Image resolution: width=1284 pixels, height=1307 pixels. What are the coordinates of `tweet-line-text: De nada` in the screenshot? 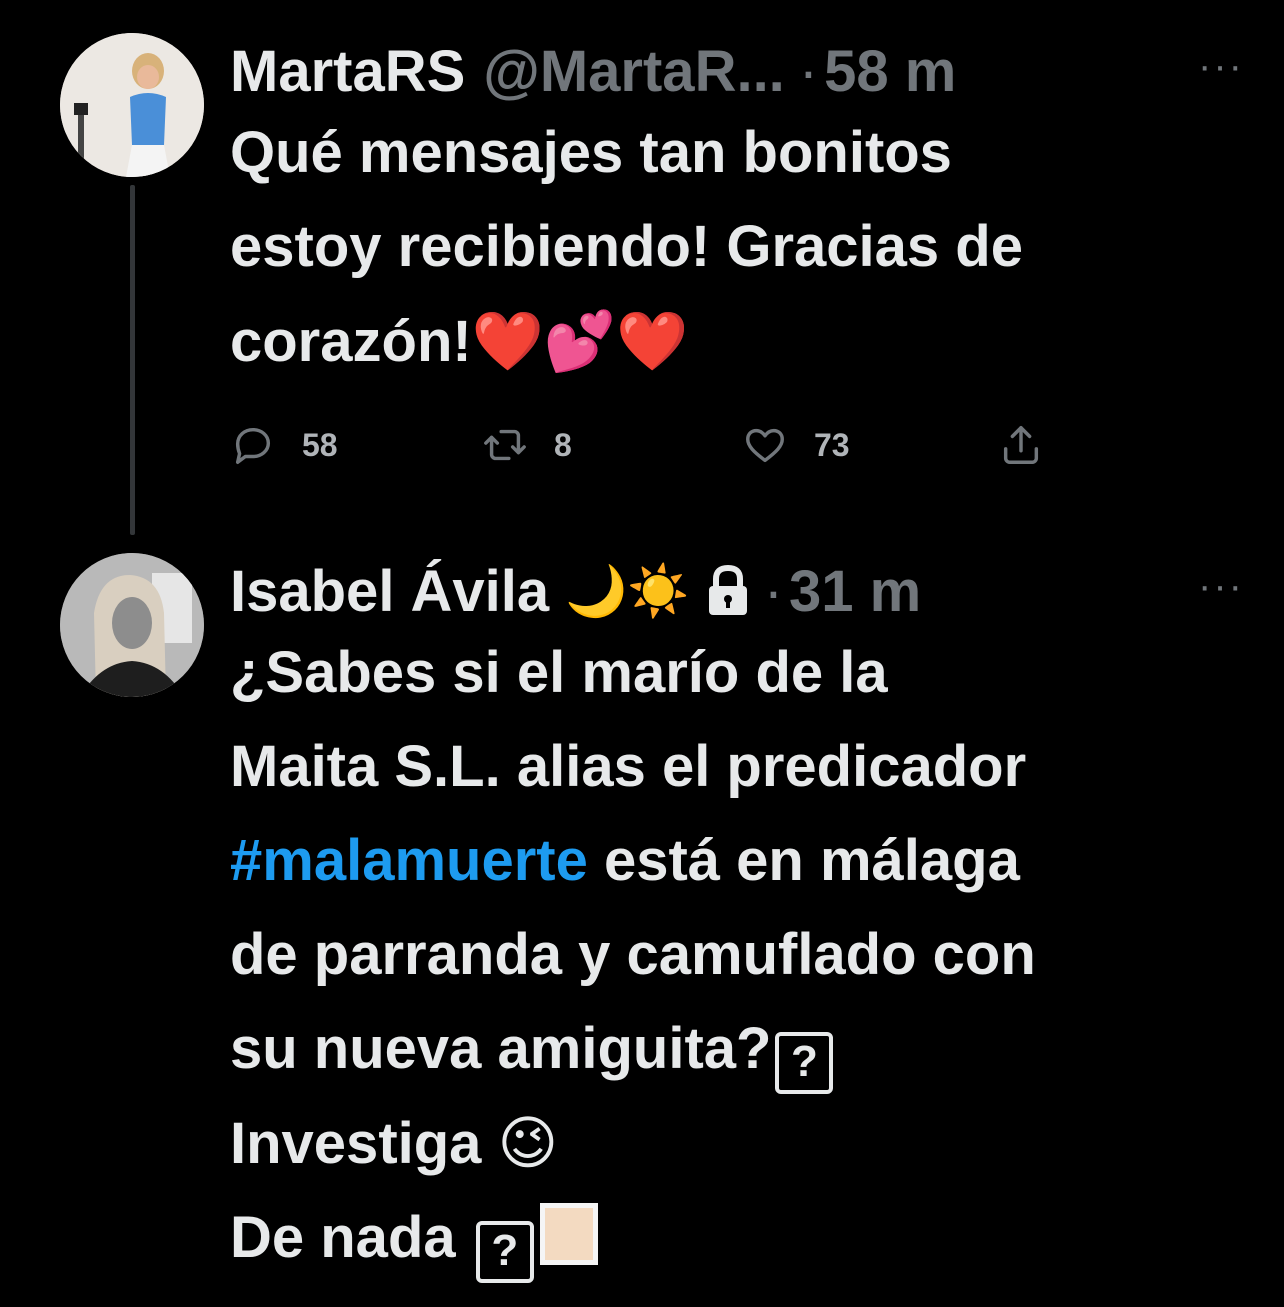 It's located at (343, 1237).